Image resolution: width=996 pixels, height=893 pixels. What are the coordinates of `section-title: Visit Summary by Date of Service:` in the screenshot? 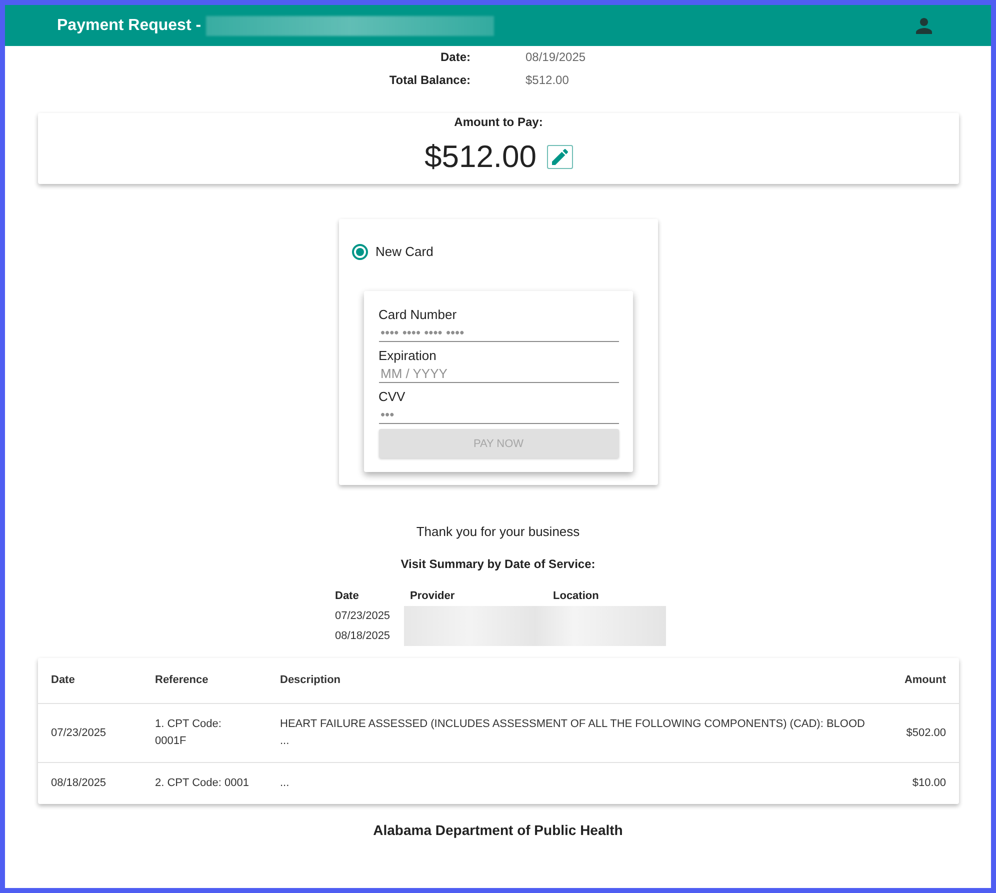 It's located at (498, 564).